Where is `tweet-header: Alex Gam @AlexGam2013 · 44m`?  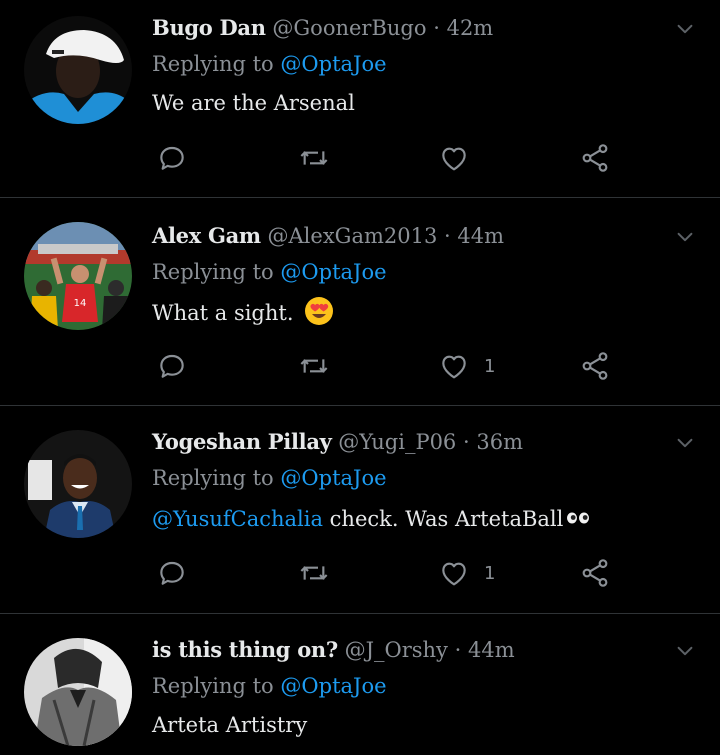
tweet-header: Alex Gam @AlexGam2013 · 44m is located at coordinates (328, 236).